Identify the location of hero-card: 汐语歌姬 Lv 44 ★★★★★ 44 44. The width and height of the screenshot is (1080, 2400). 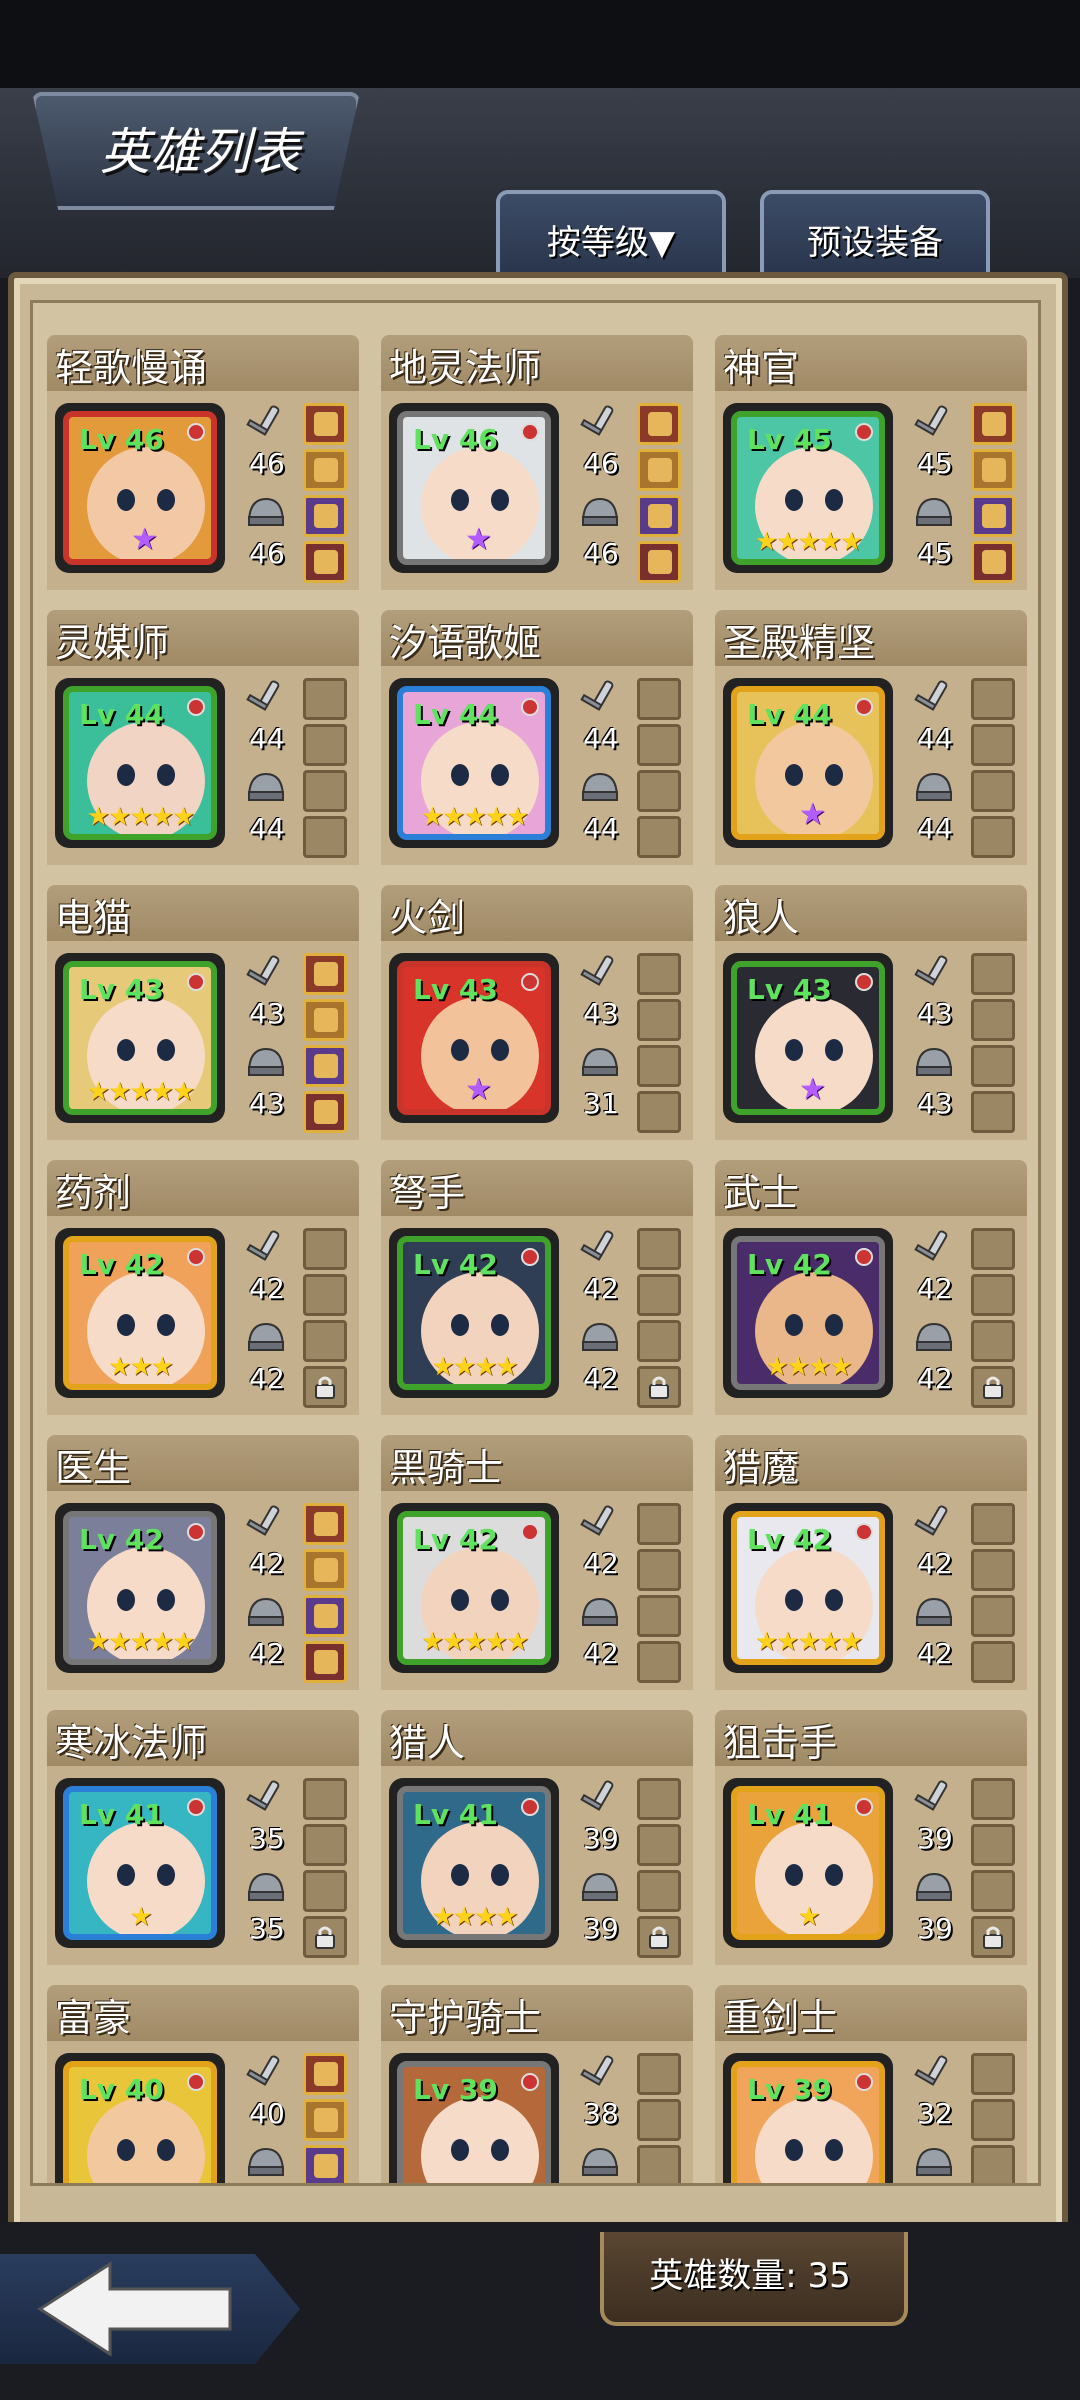
(537, 737).